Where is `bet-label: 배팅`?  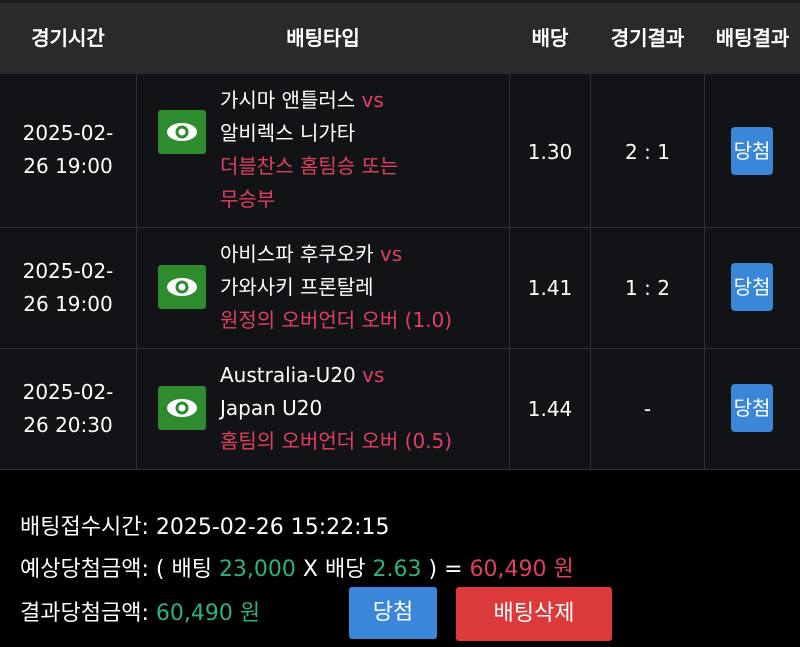
bet-label: 배팅 is located at coordinates (191, 569).